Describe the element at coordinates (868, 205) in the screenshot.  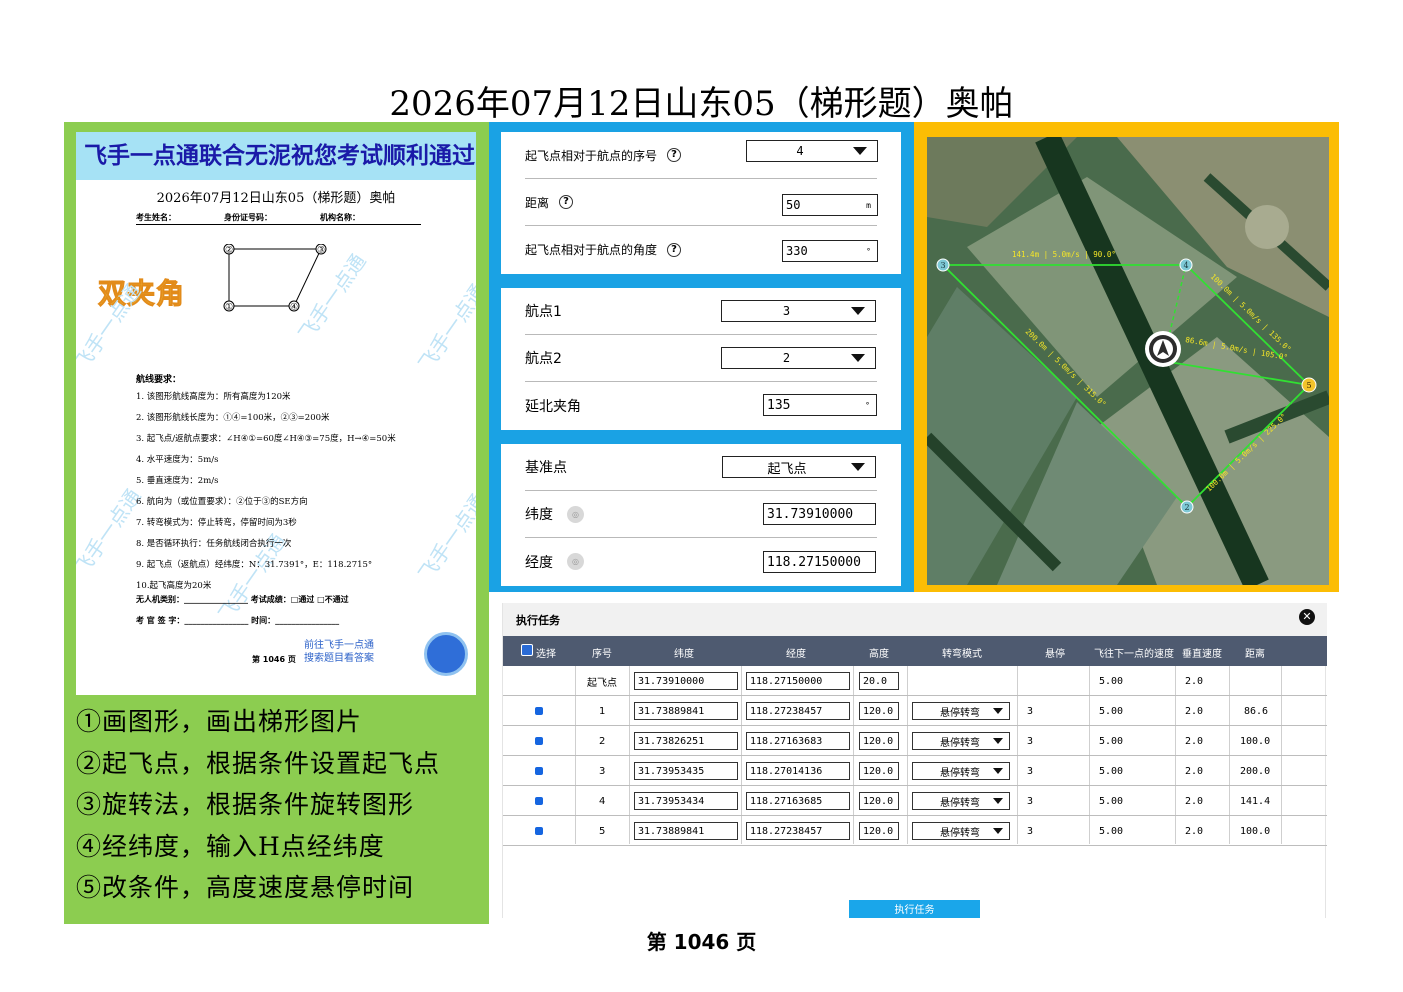
I see `distance-unit: m` at that location.